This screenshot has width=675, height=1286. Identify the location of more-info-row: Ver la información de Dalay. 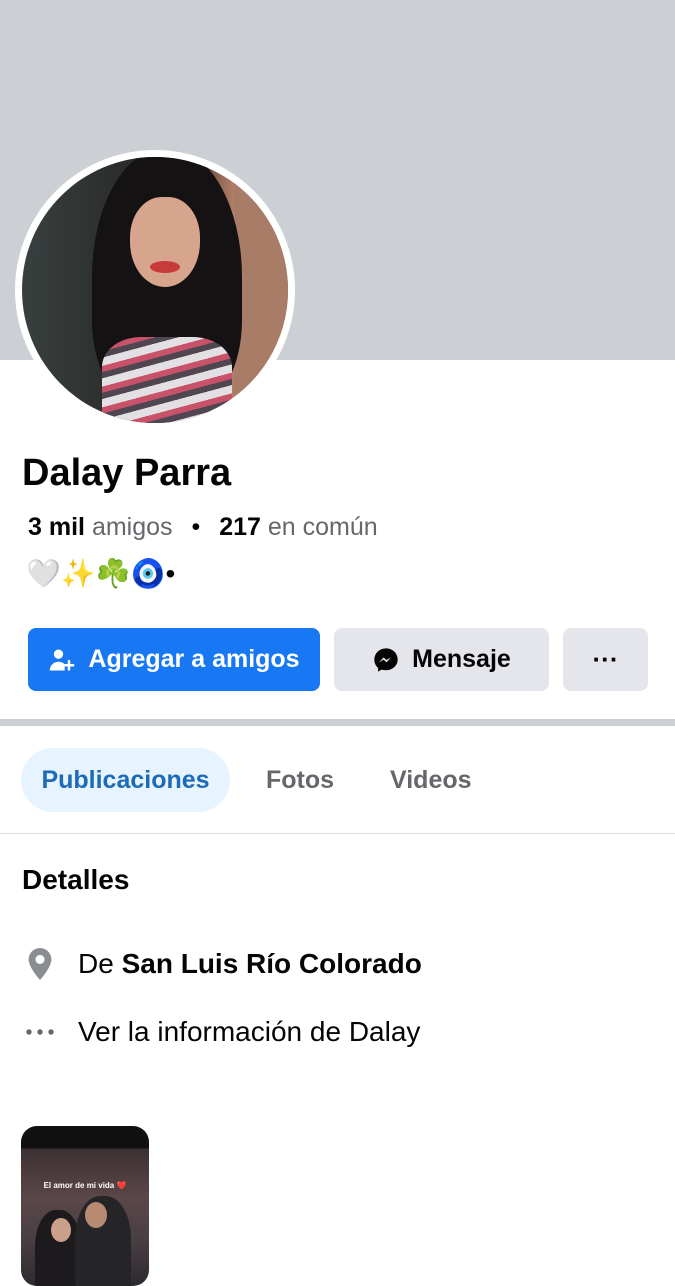
(221, 1032).